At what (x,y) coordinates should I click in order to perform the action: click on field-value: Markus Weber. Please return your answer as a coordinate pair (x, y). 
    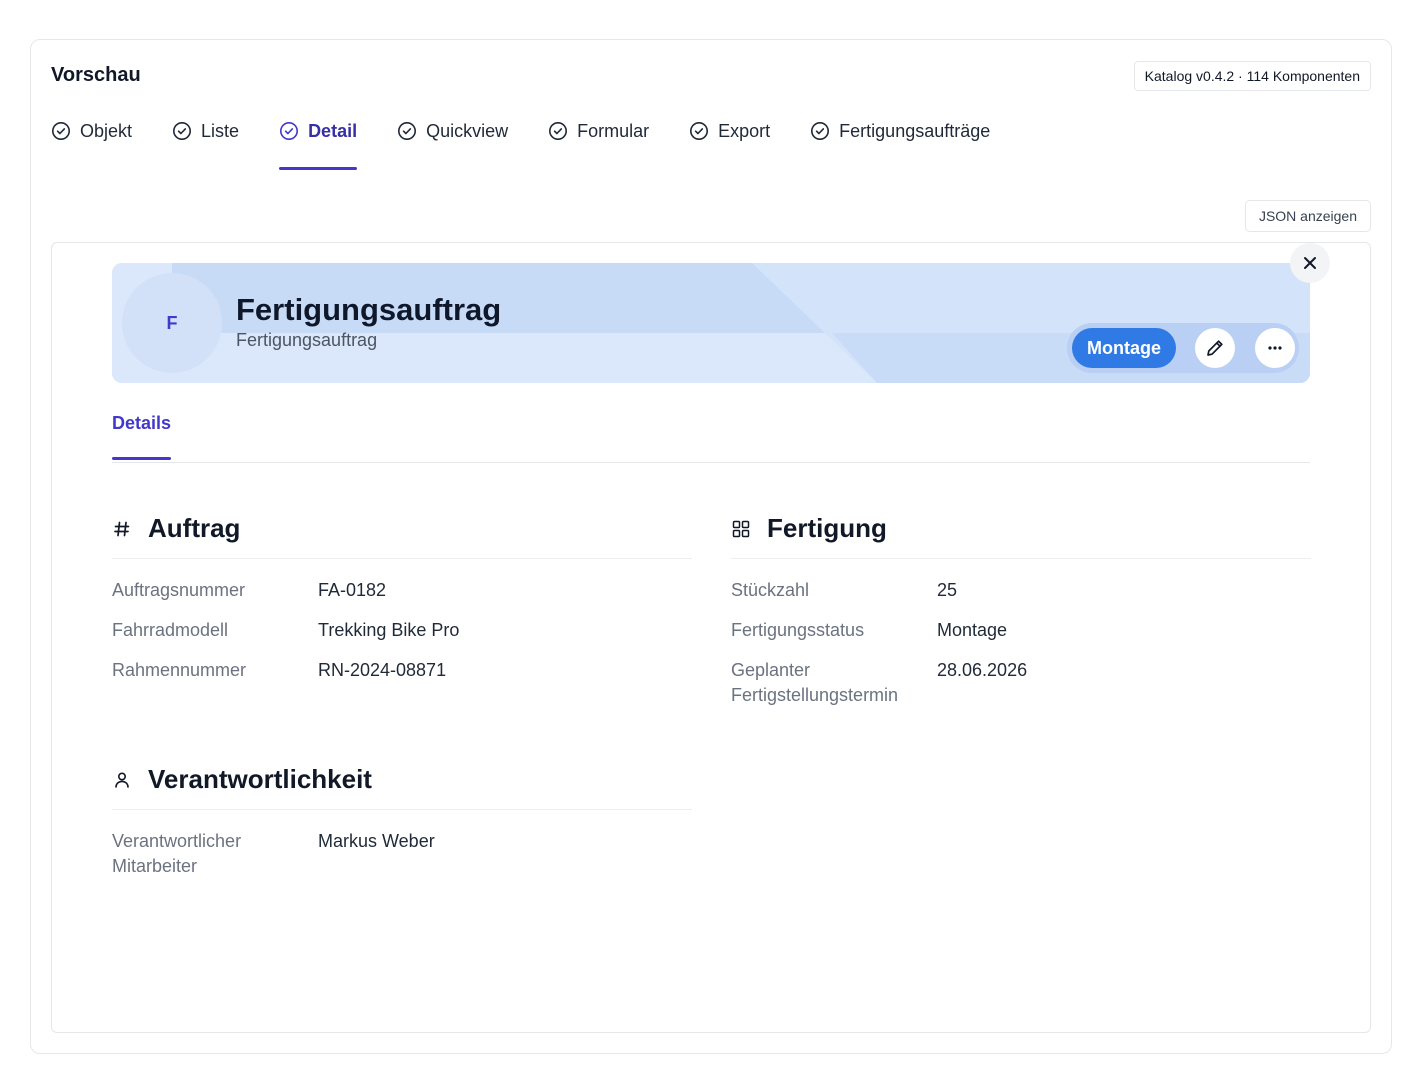
    Looking at the image, I should click on (376, 841).